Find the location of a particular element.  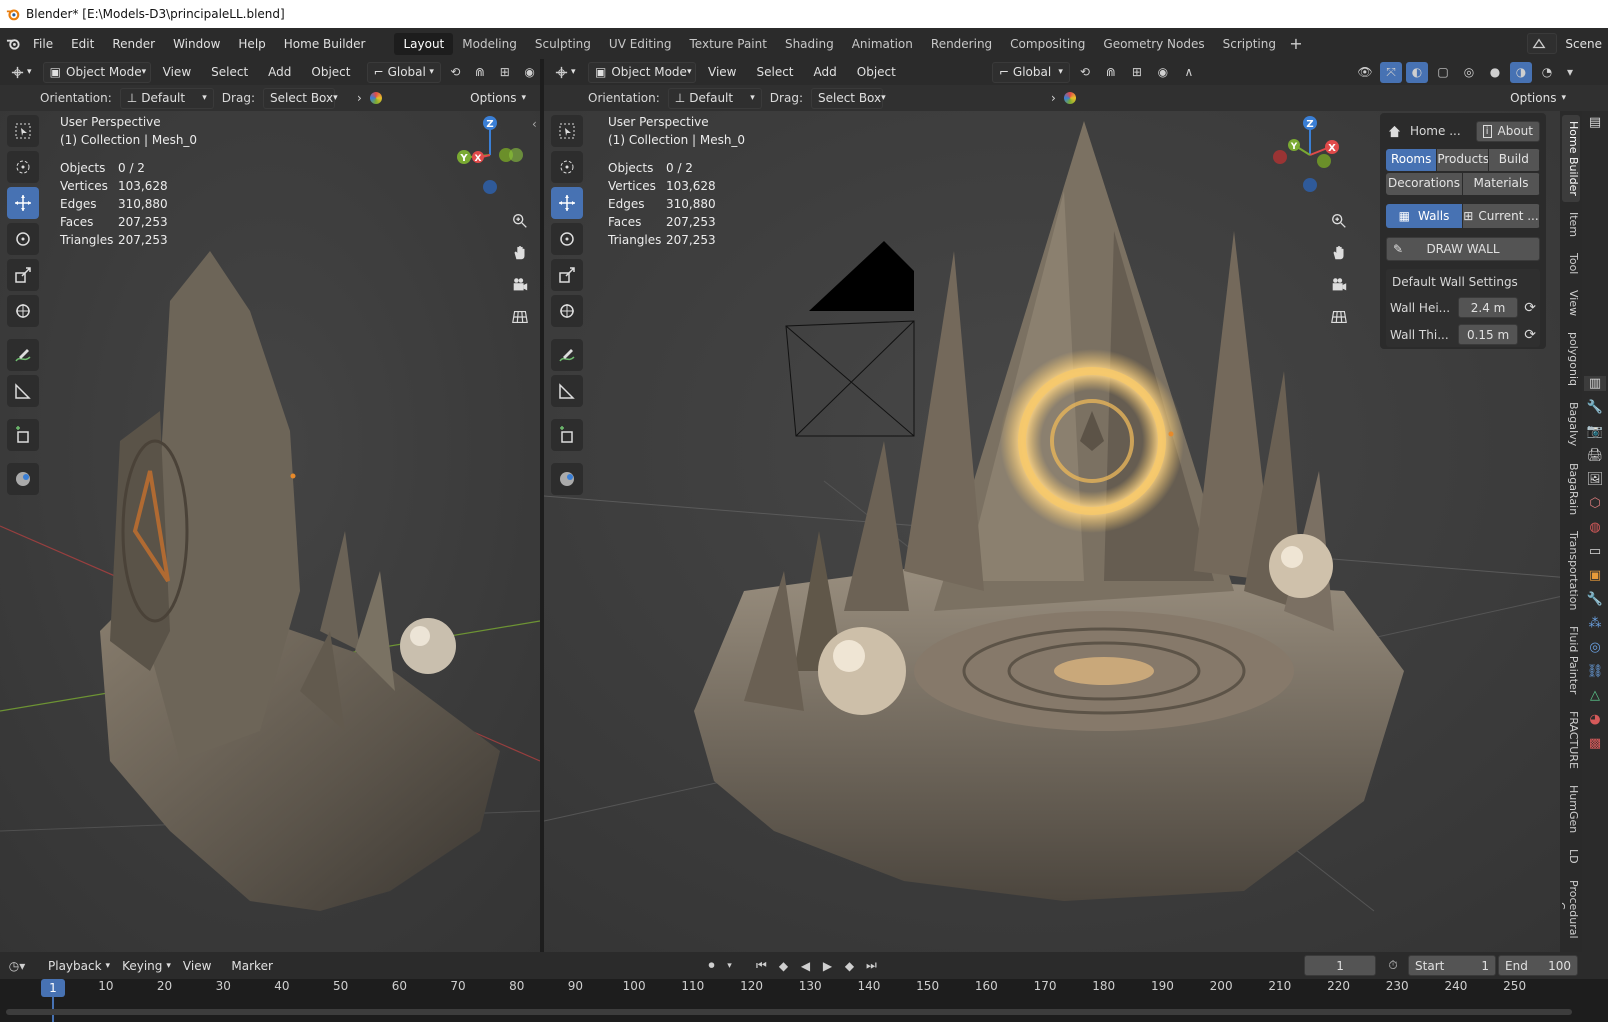

record-icon: ⏺ is located at coordinates (711, 965).